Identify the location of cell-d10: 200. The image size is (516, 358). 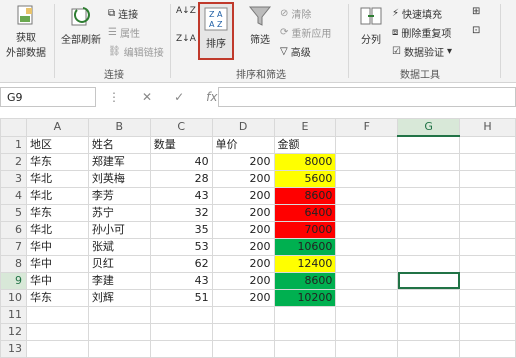
(243, 297).